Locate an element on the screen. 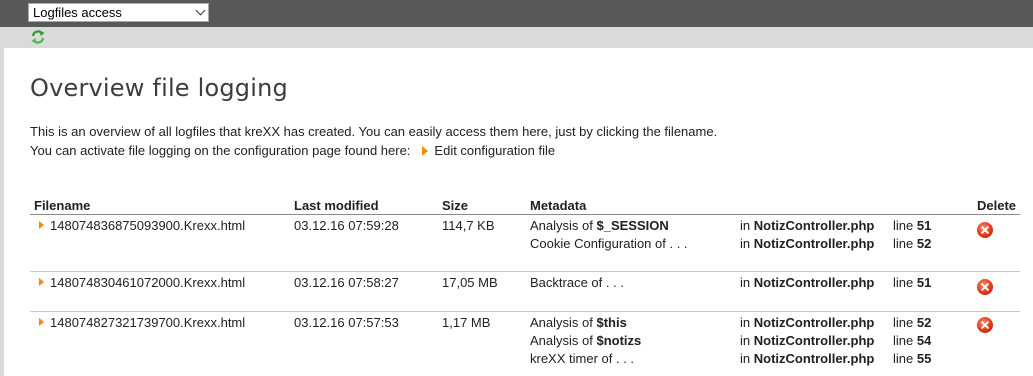  meta-variable: $_SESSION is located at coordinates (632, 225).